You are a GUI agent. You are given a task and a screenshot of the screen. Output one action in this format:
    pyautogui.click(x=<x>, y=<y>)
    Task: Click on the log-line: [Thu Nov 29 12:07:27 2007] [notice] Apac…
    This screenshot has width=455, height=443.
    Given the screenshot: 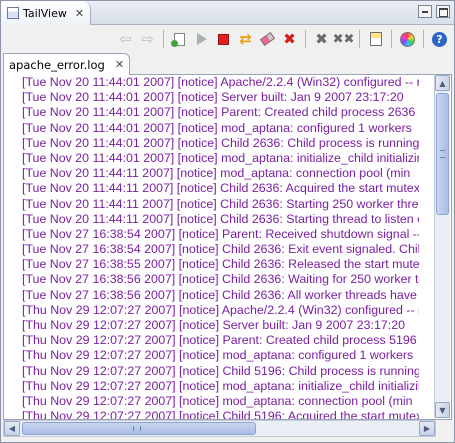 What is the action you would take?
    pyautogui.click(x=220, y=309)
    